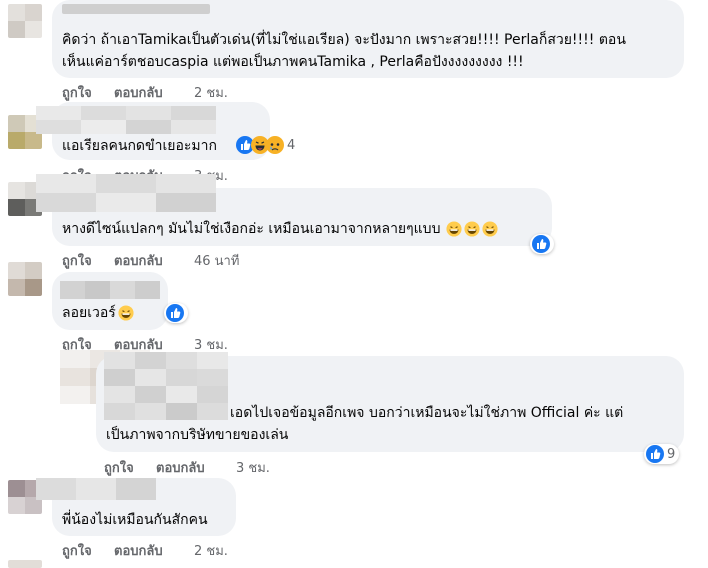  What do you see at coordinates (216, 260) in the screenshot?
I see `timestamp: 46 นาที` at bounding box center [216, 260].